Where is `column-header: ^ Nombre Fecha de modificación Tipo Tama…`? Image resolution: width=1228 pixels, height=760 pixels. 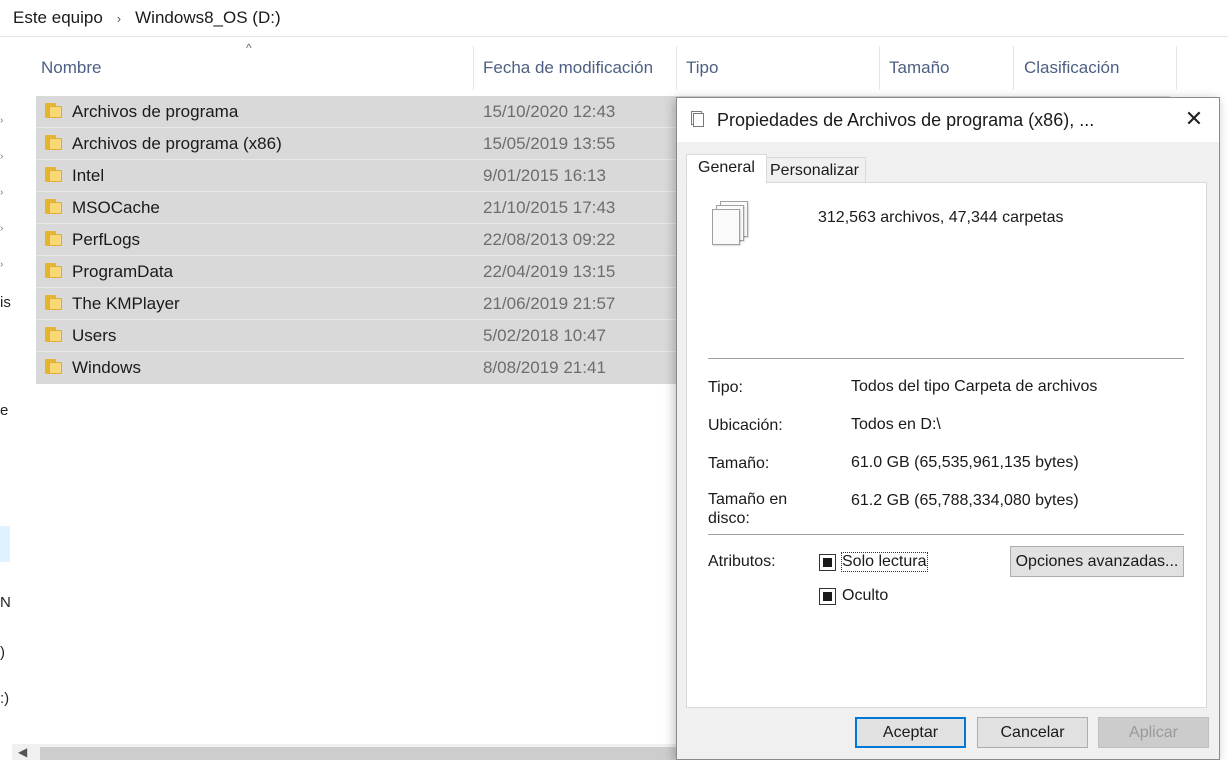
column-header: ^ Nombre Fecha de modificación Tipo Tama… is located at coordinates (598, 66).